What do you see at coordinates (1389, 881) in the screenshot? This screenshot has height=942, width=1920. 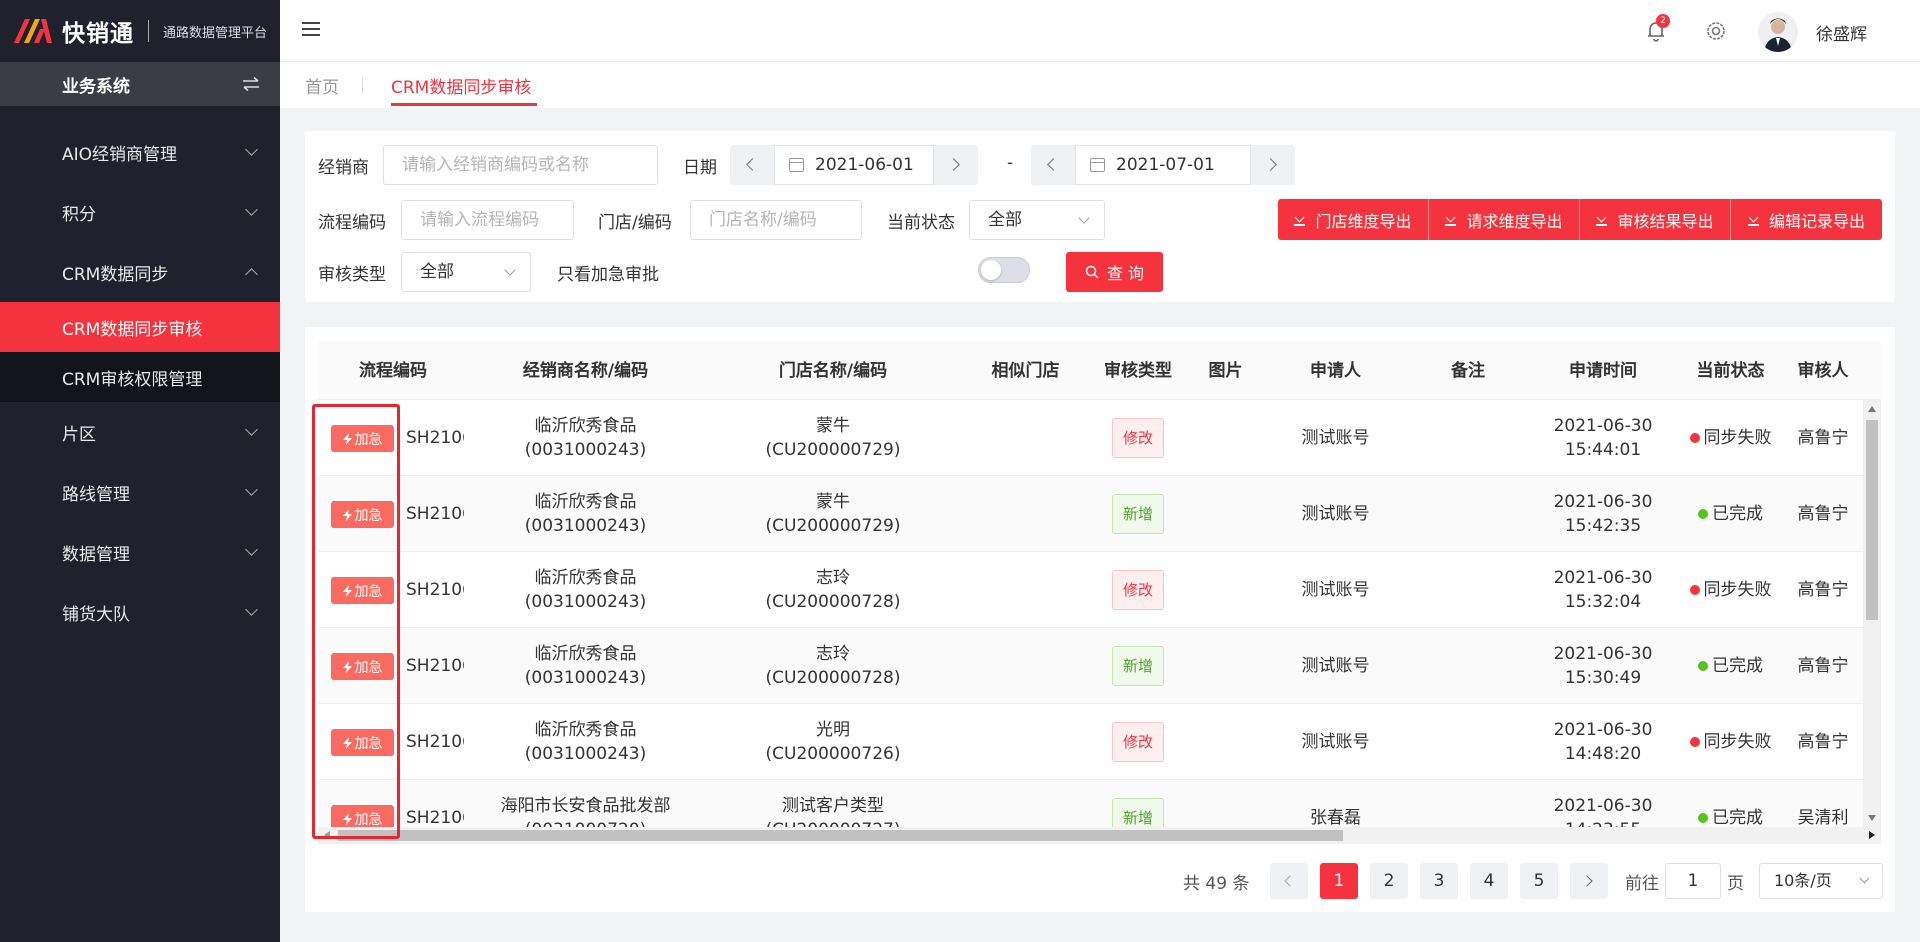 I see `page-button: 2` at bounding box center [1389, 881].